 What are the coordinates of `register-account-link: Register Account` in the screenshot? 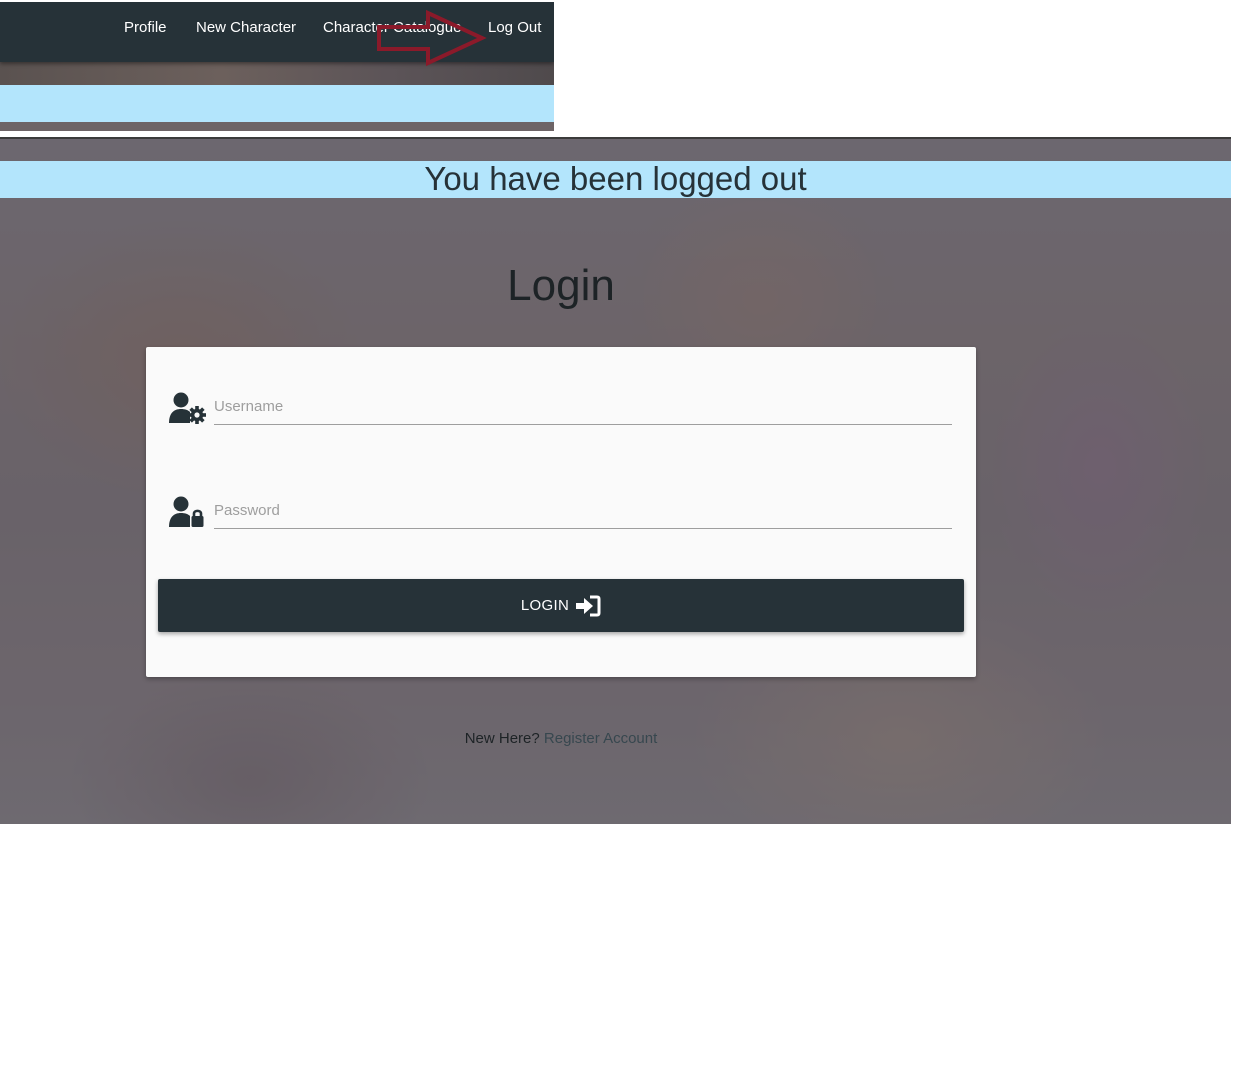 It's located at (600, 738).